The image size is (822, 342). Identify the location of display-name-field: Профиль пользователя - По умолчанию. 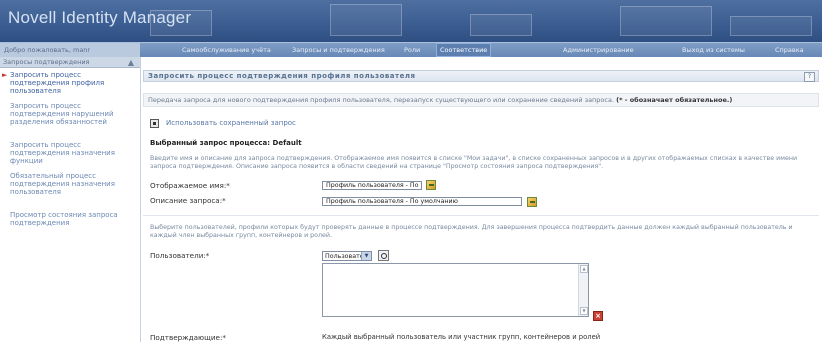
(372, 185).